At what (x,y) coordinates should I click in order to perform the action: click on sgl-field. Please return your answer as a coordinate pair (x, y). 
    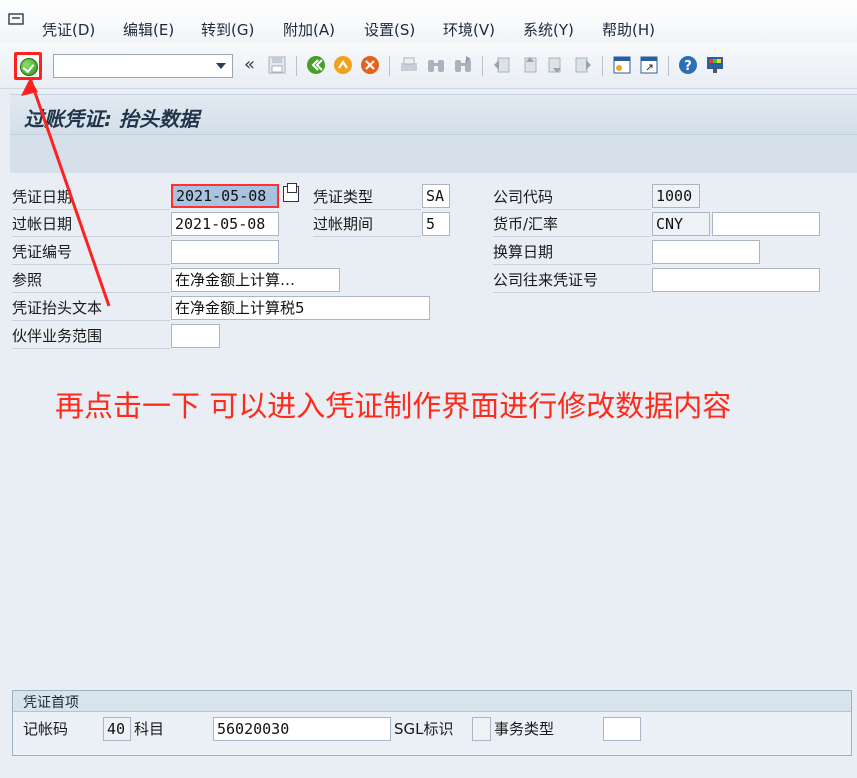
    Looking at the image, I should click on (481, 729).